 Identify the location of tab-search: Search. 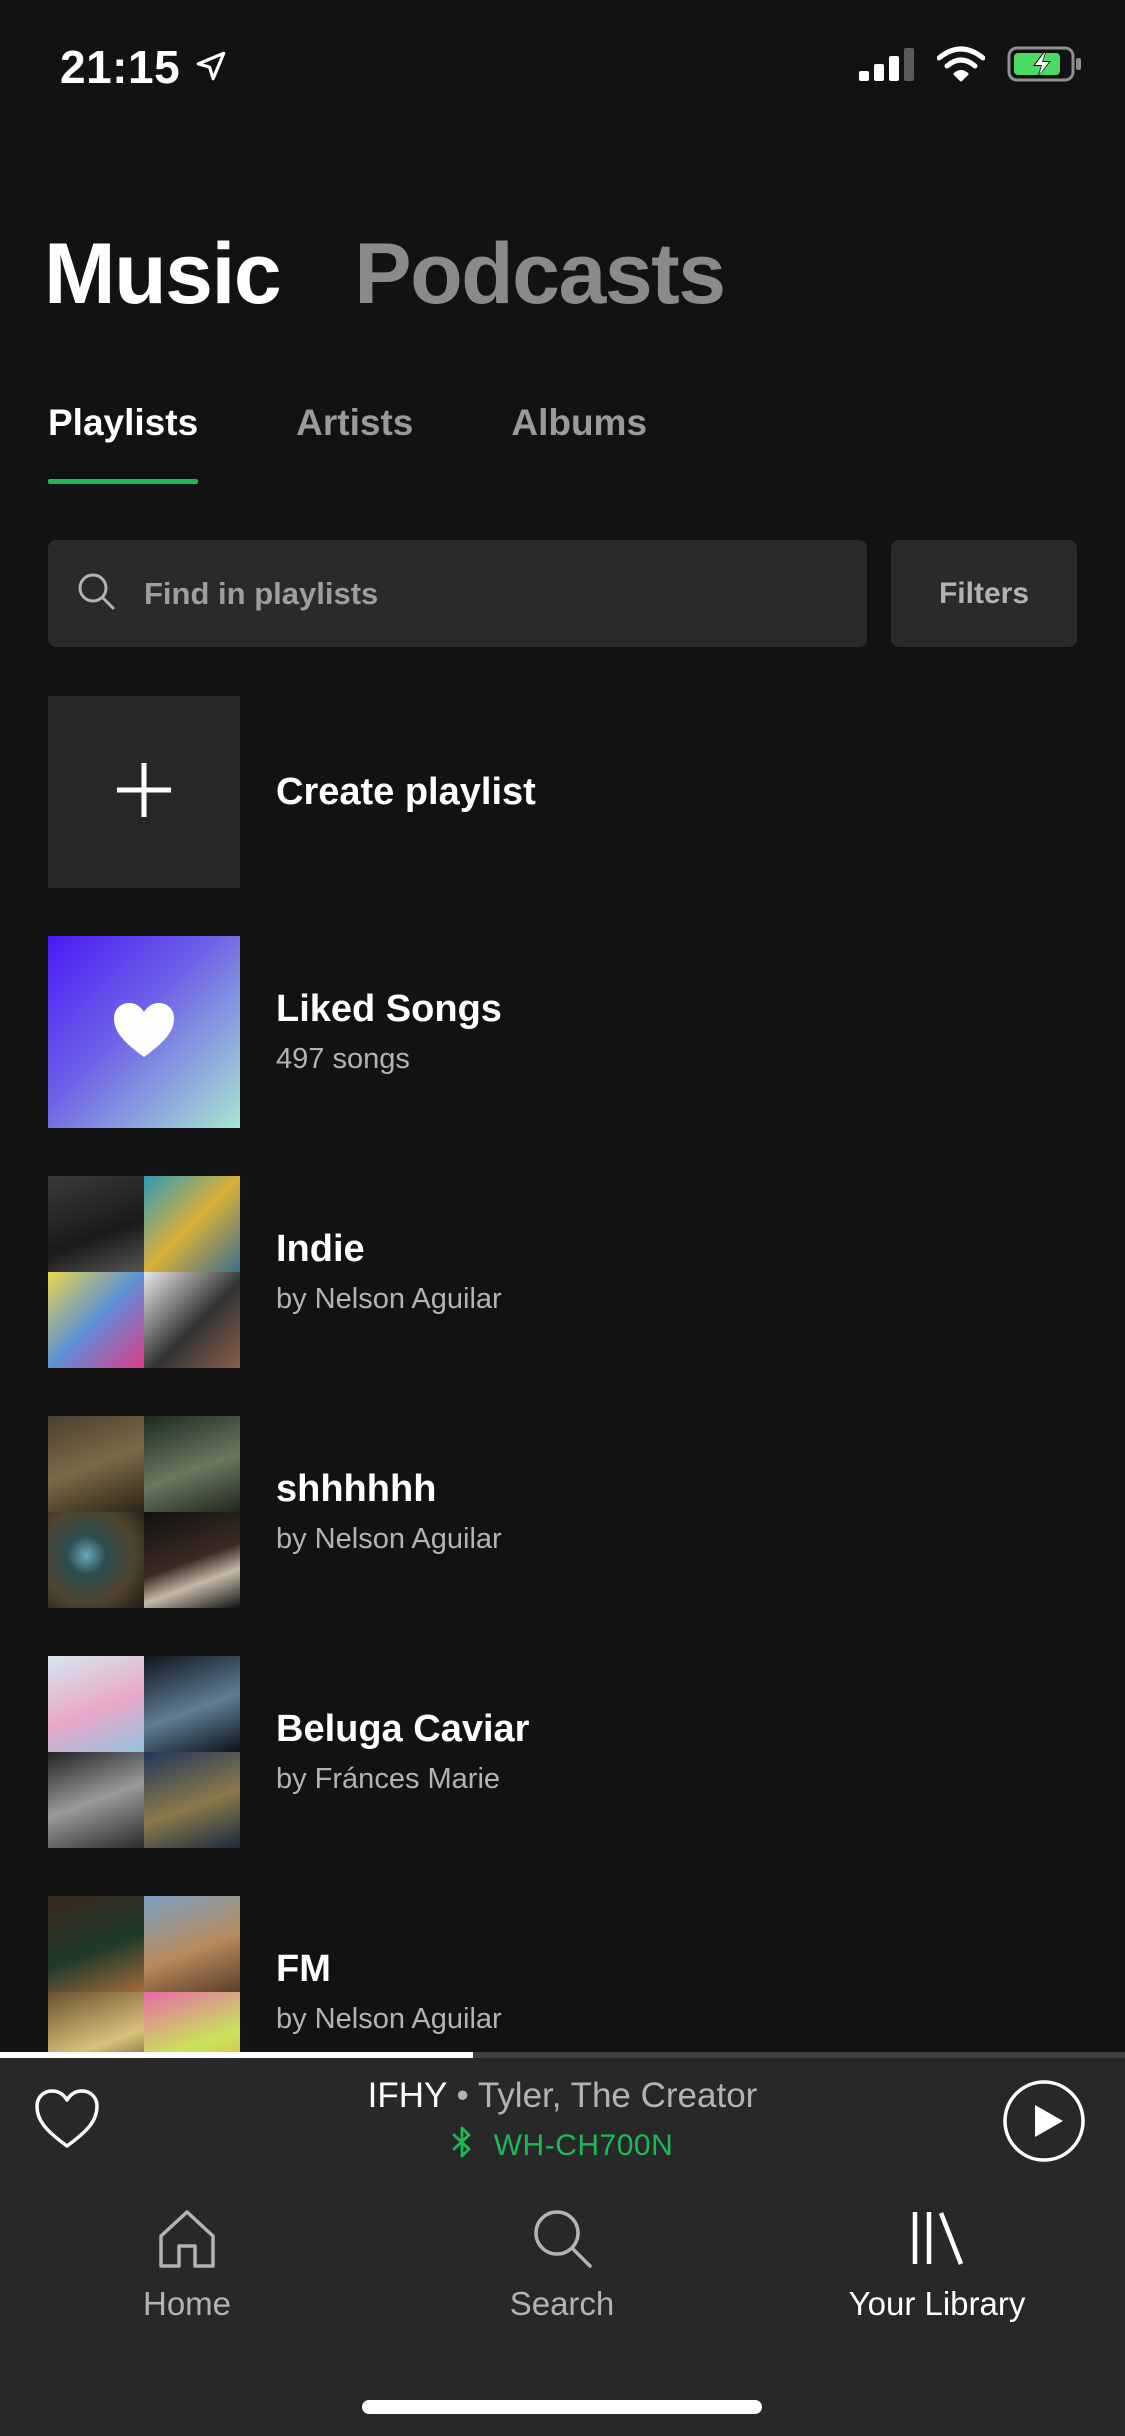
(562, 2264).